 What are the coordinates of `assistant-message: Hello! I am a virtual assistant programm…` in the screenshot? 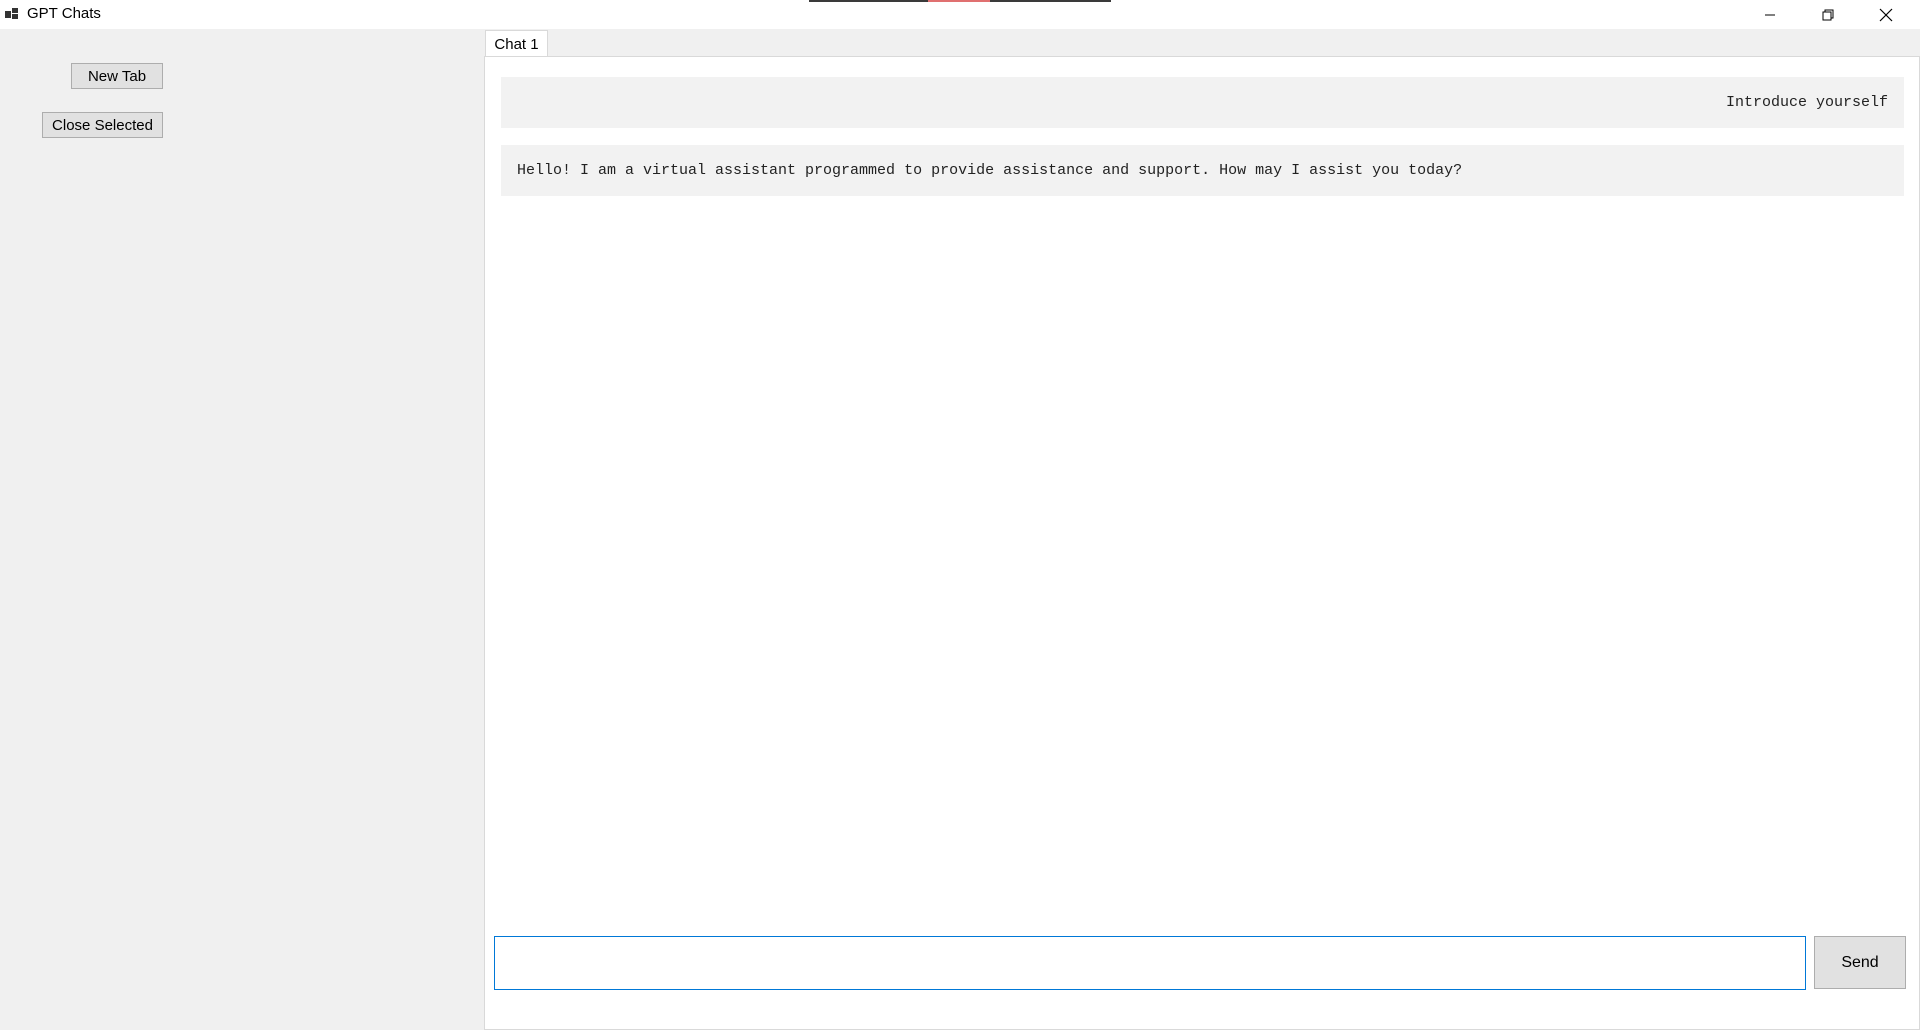 It's located at (1202, 170).